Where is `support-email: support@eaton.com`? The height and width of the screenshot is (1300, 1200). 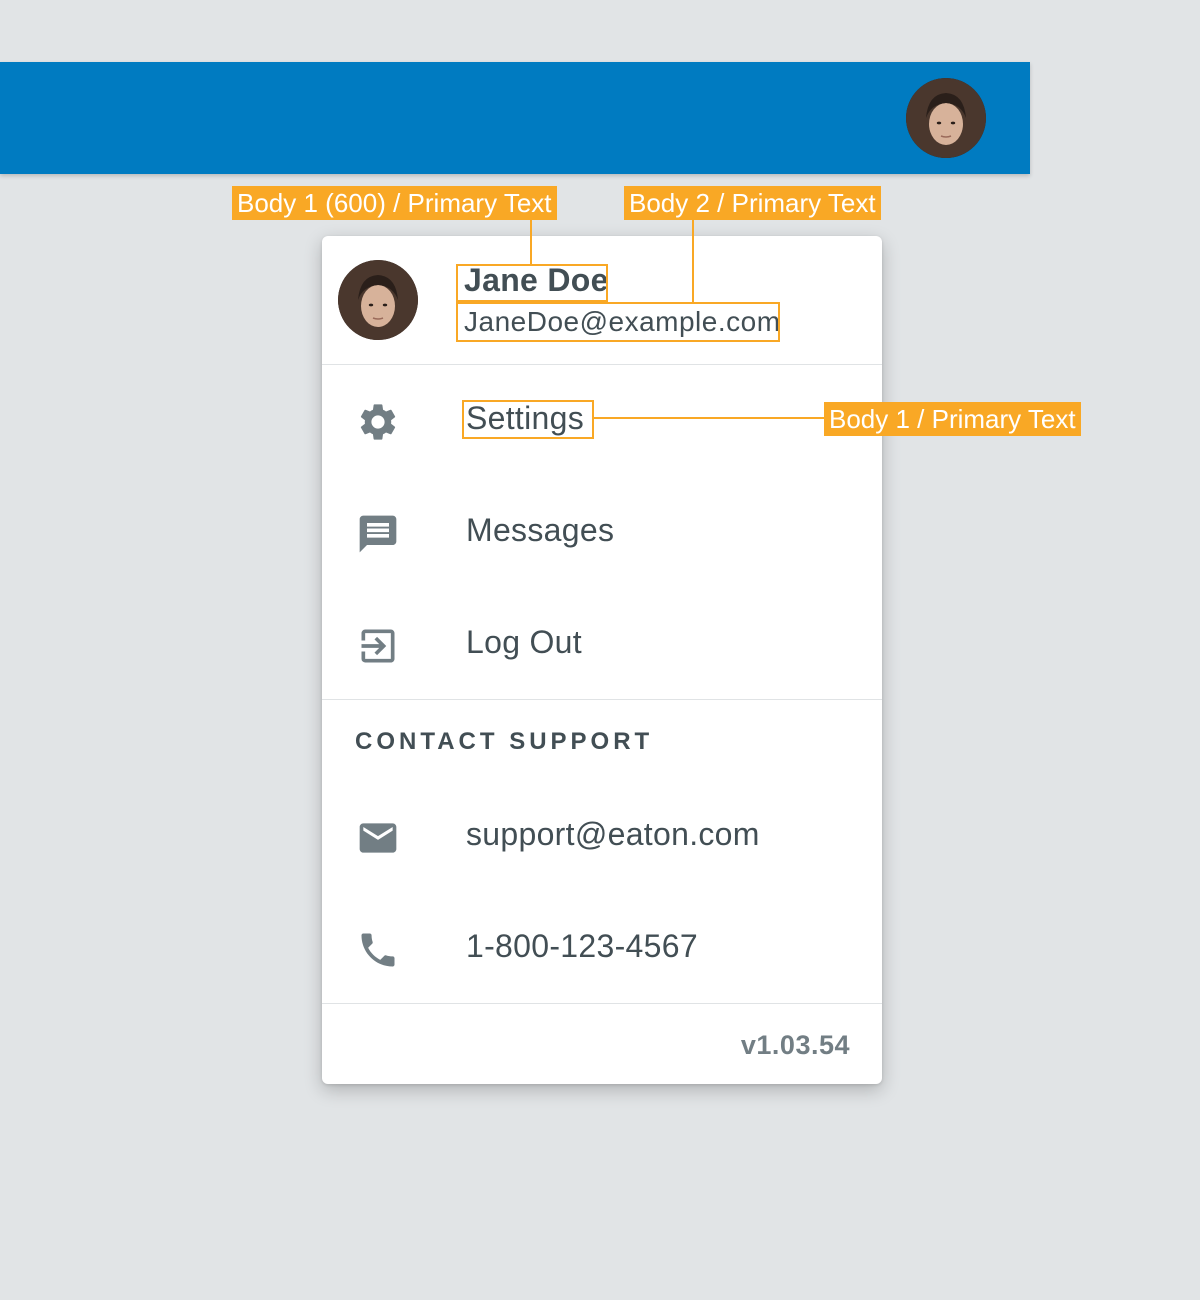 support-email: support@eaton.com is located at coordinates (613, 834).